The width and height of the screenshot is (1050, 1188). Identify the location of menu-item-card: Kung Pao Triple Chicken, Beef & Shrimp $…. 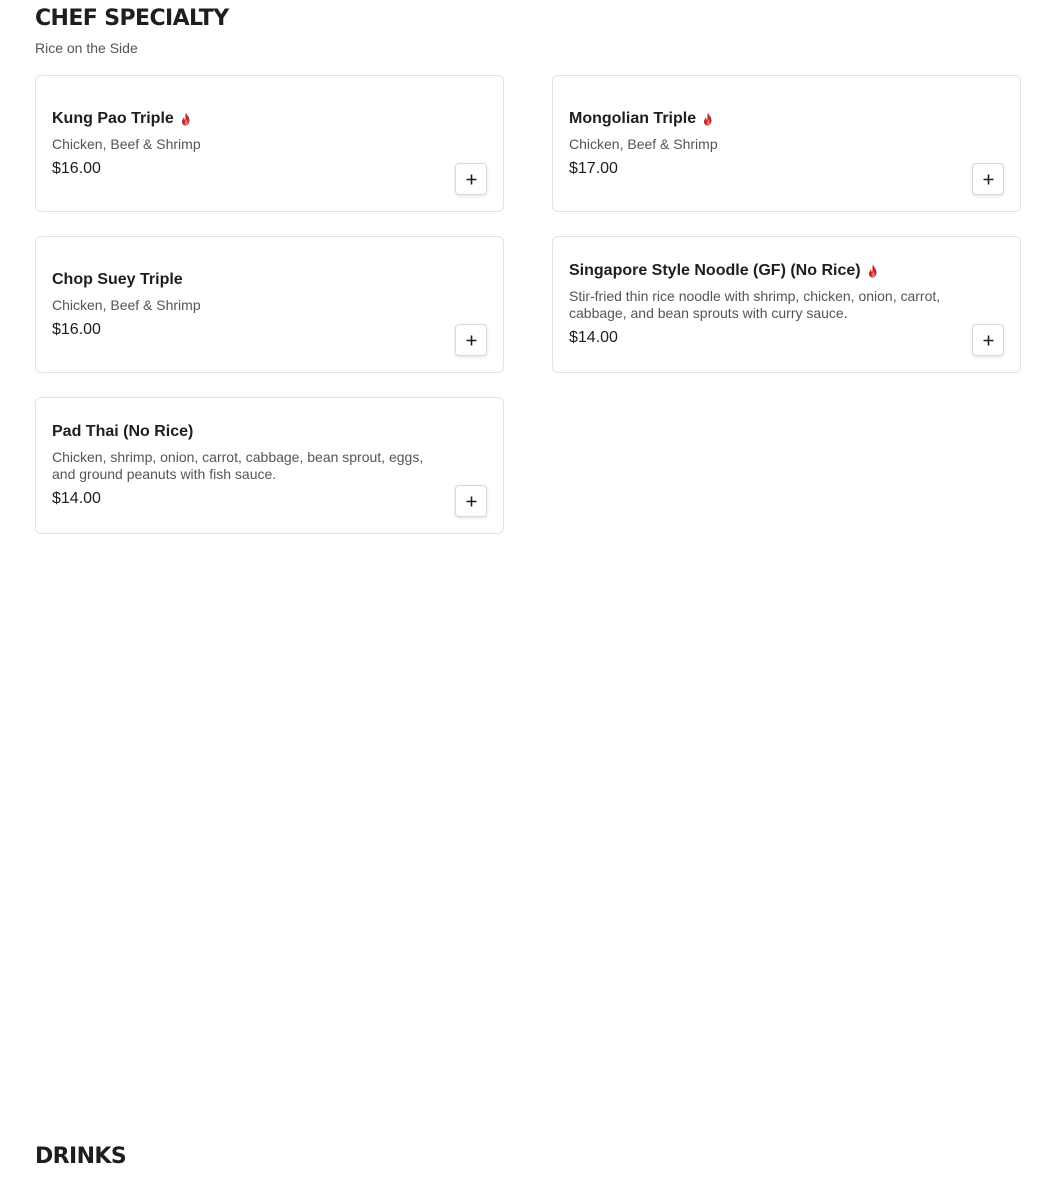
(269, 143).